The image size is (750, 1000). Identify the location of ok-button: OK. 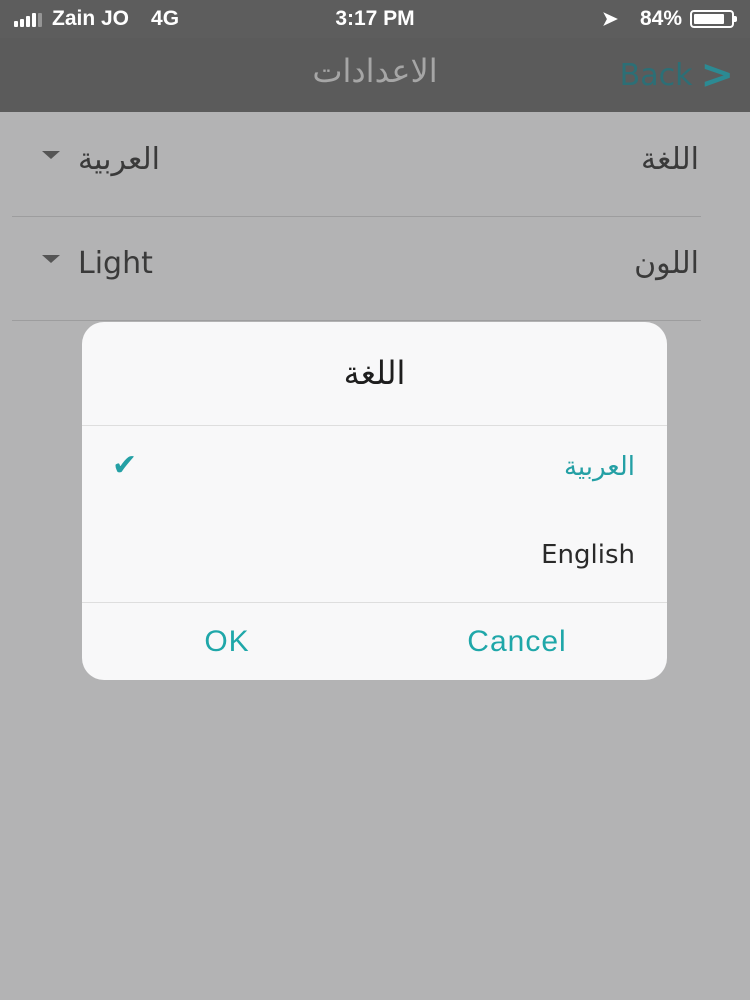
(227, 642).